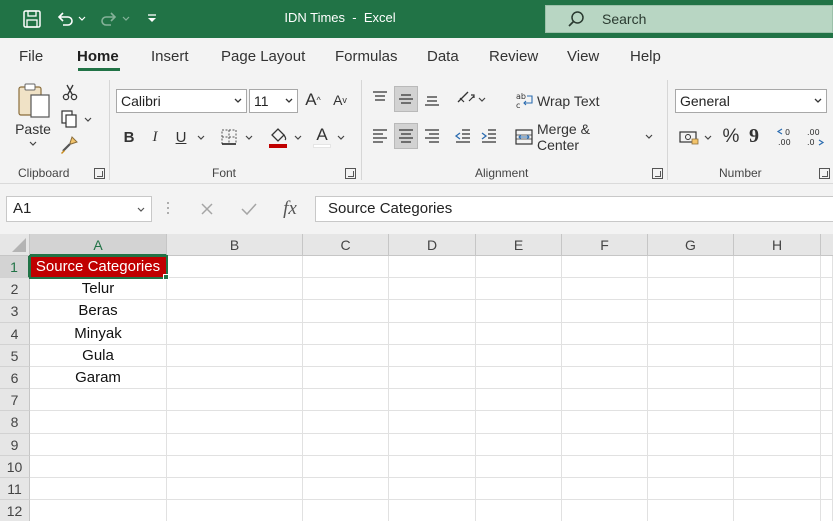 The width and height of the screenshot is (833, 521). Describe the element at coordinates (827, 333) in the screenshot. I see `cell-i4` at that location.